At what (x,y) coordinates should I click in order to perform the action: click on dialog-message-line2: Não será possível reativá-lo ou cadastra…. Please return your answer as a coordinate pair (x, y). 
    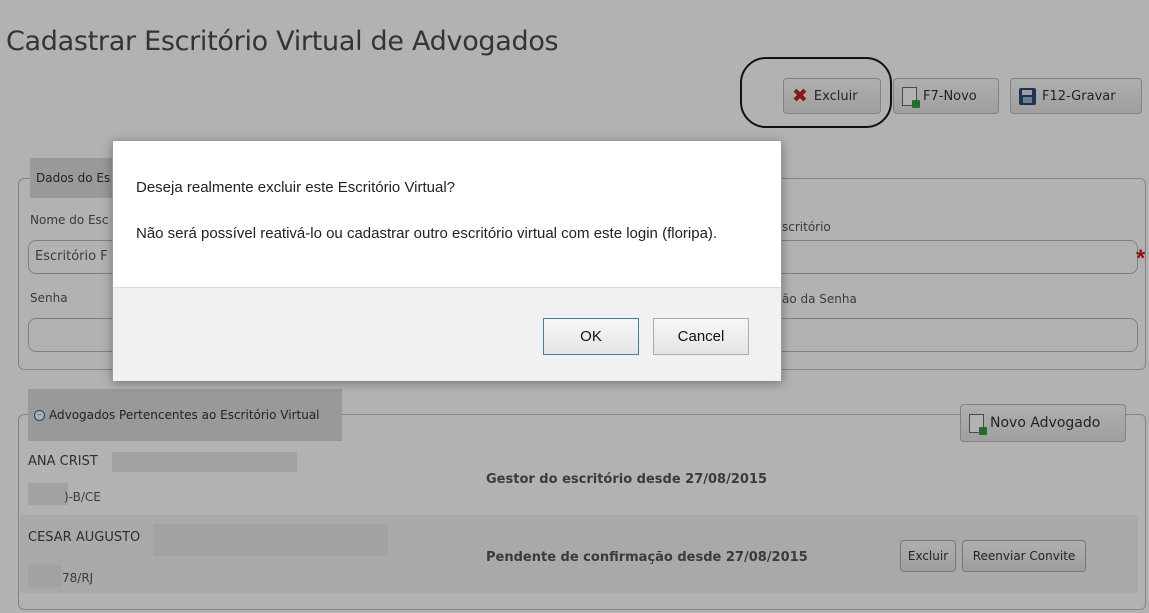
    Looking at the image, I should click on (427, 233).